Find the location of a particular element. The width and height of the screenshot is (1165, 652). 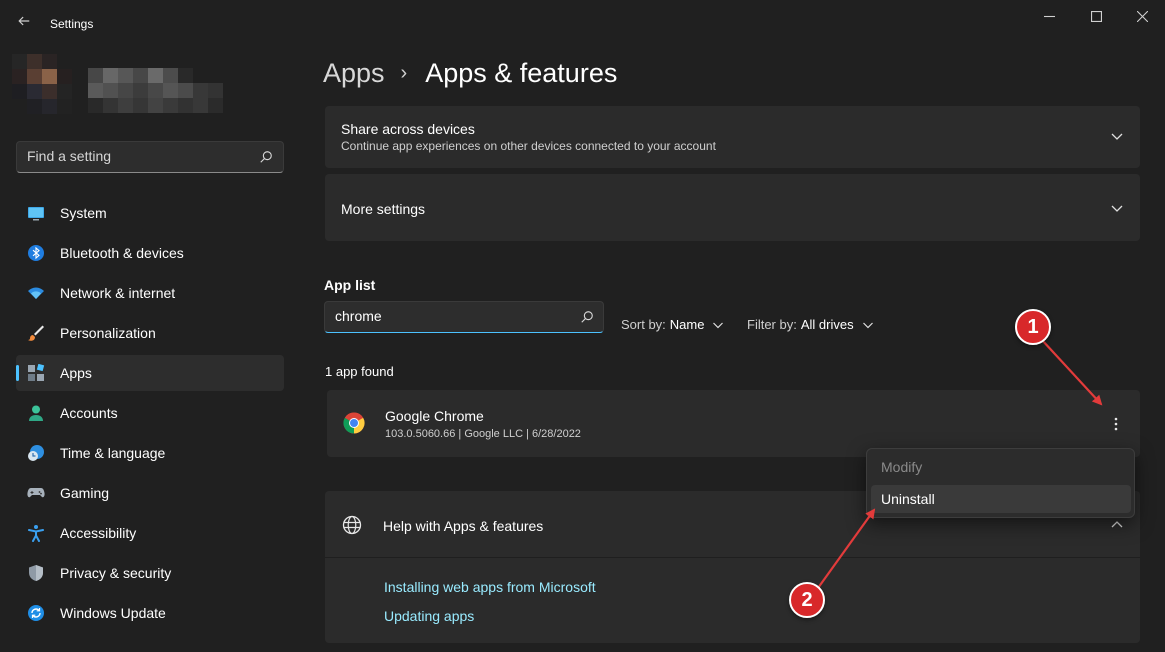

profile-name-blurred is located at coordinates (156, 90).